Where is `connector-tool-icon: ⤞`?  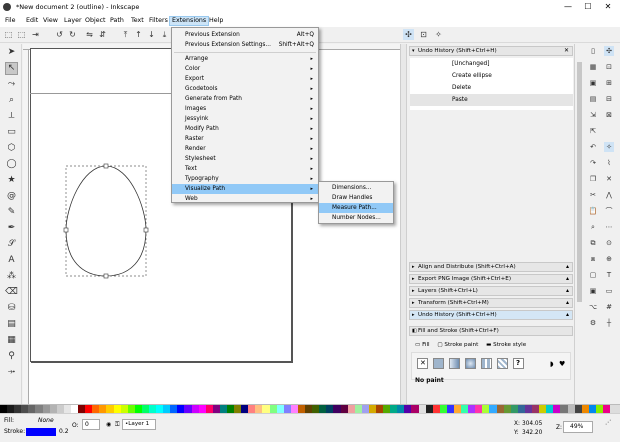
connector-tool-icon: ⤞ is located at coordinates (11, 372).